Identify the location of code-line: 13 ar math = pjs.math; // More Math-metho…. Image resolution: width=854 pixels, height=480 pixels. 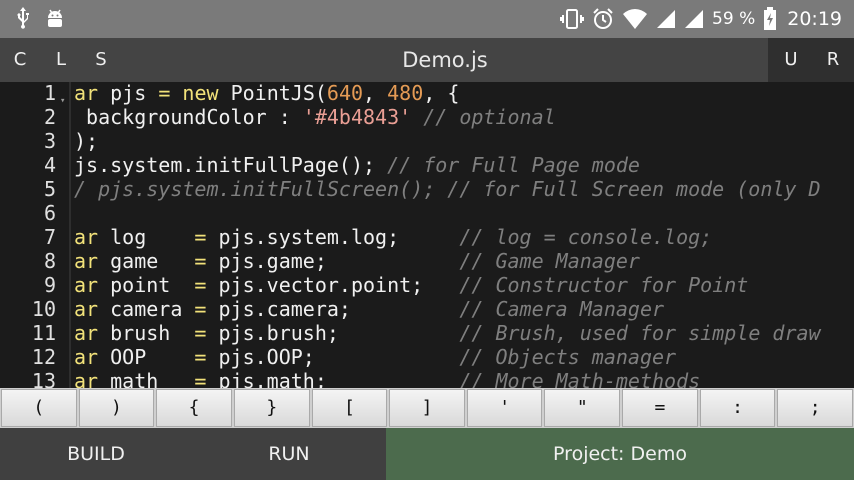
(427, 378).